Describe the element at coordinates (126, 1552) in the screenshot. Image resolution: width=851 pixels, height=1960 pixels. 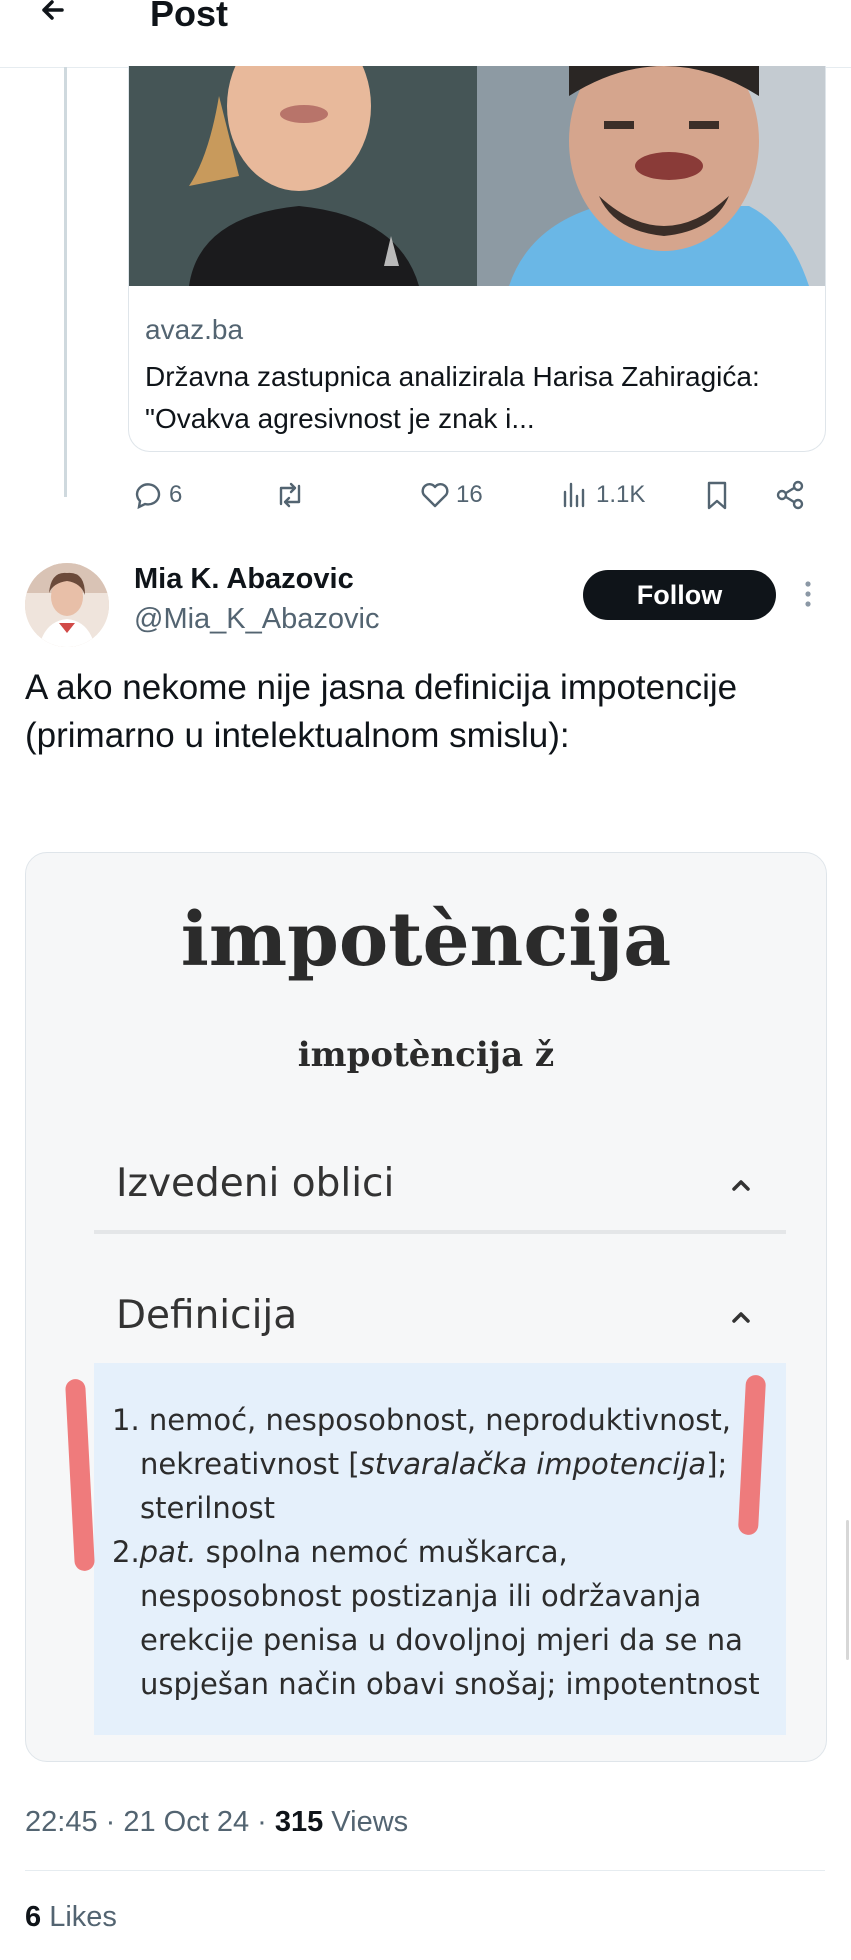
I see `definition-number: 2.` at that location.